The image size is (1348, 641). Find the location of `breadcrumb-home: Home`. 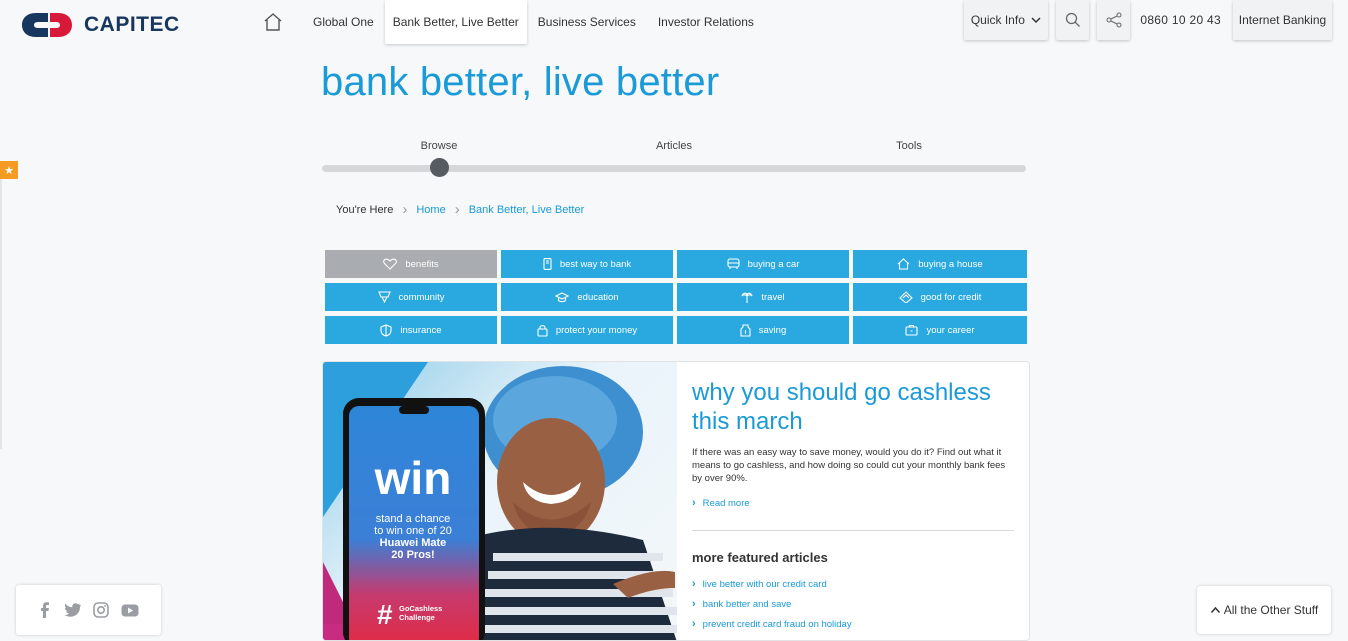

breadcrumb-home: Home is located at coordinates (430, 210).